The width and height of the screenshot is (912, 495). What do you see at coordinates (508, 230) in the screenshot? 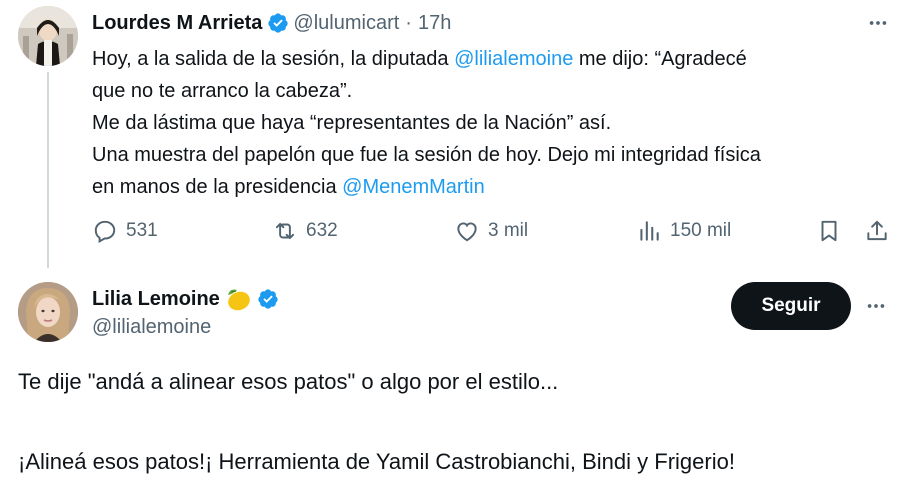
I see `like-count: 3 mil` at bounding box center [508, 230].